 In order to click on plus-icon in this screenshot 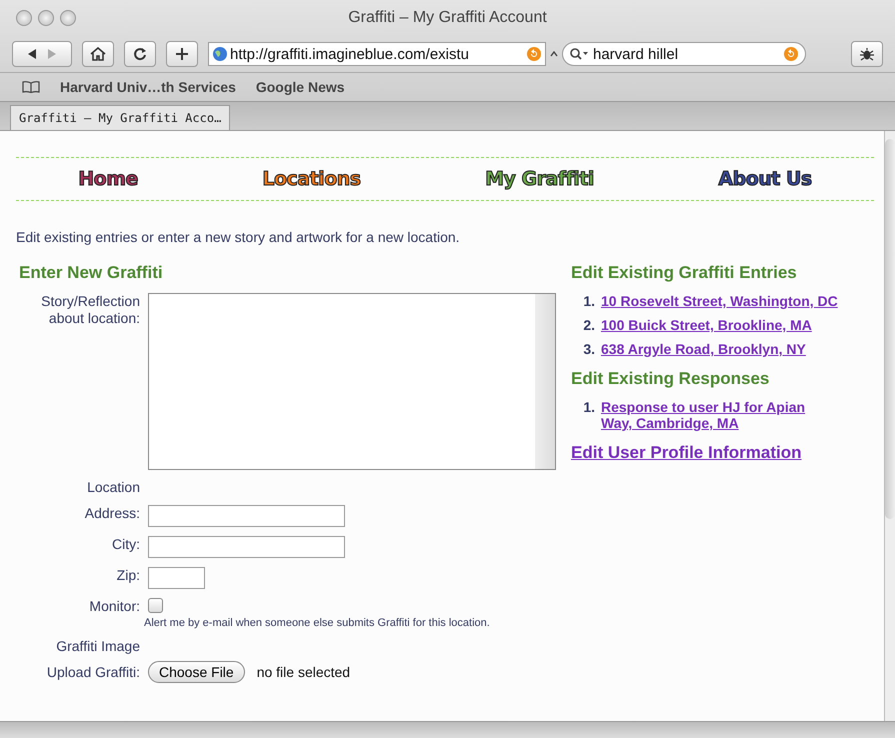, I will do `click(182, 54)`.